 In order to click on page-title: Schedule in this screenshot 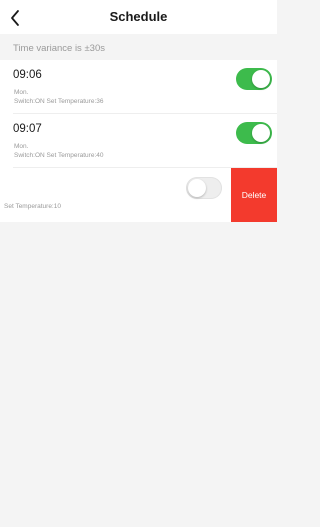, I will do `click(138, 16)`.